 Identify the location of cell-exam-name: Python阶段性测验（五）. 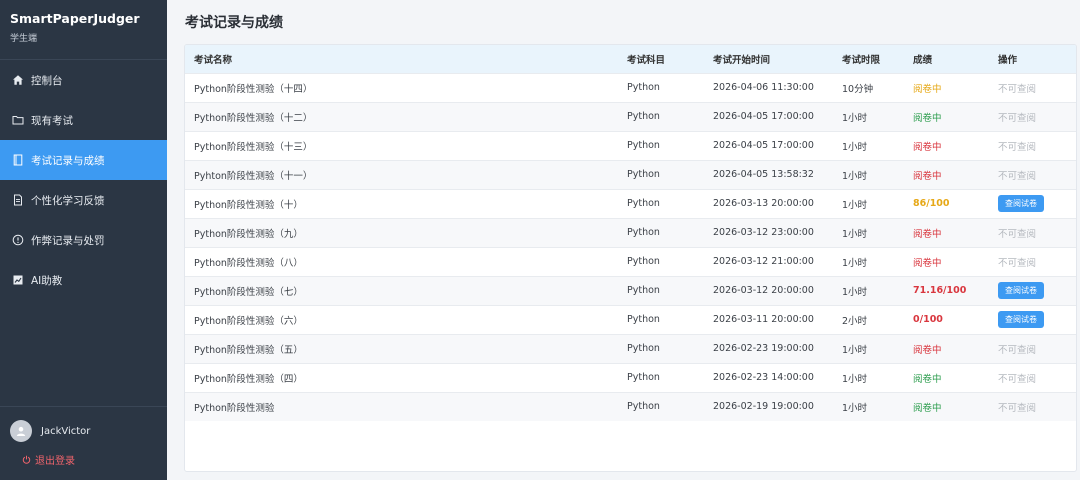
(248, 350).